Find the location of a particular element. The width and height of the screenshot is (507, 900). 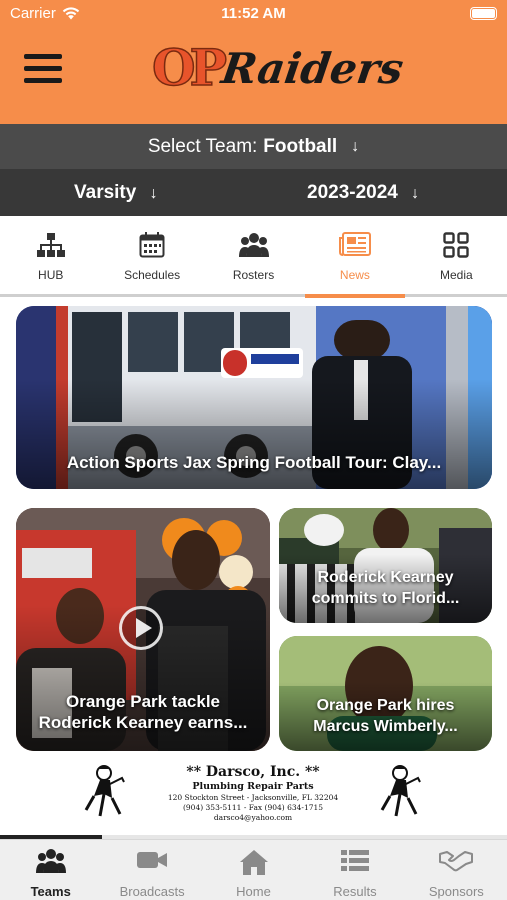

tab-hub: HUB is located at coordinates (50, 256).